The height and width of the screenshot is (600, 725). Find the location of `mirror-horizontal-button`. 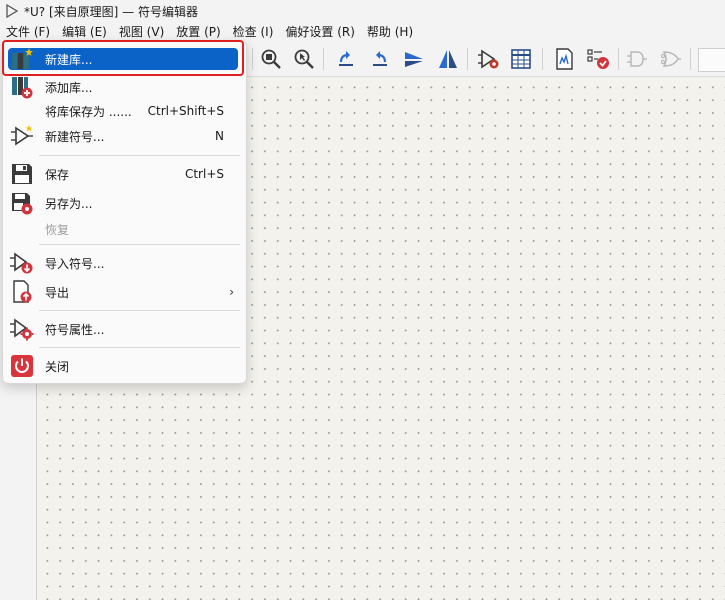

mirror-horizontal-button is located at coordinates (414, 59).